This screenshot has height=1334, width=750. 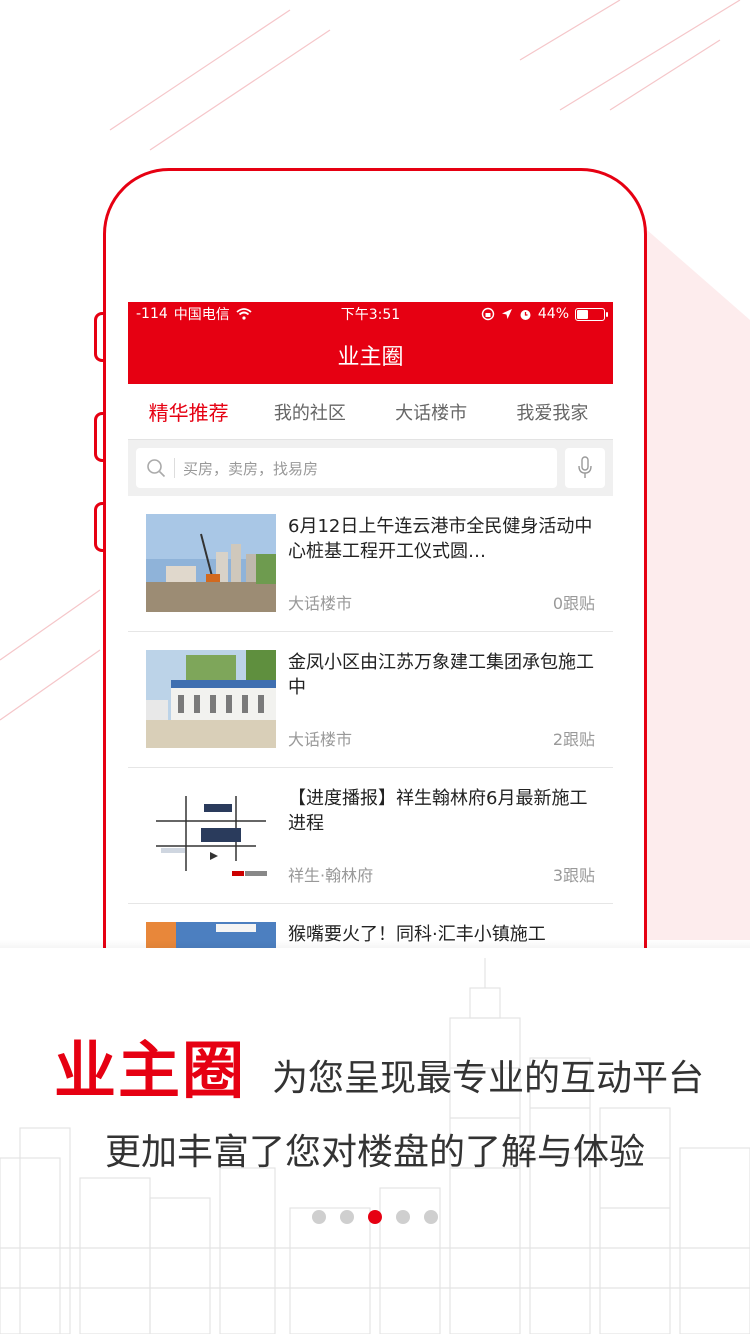 What do you see at coordinates (156, 468) in the screenshot?
I see `search-icon` at bounding box center [156, 468].